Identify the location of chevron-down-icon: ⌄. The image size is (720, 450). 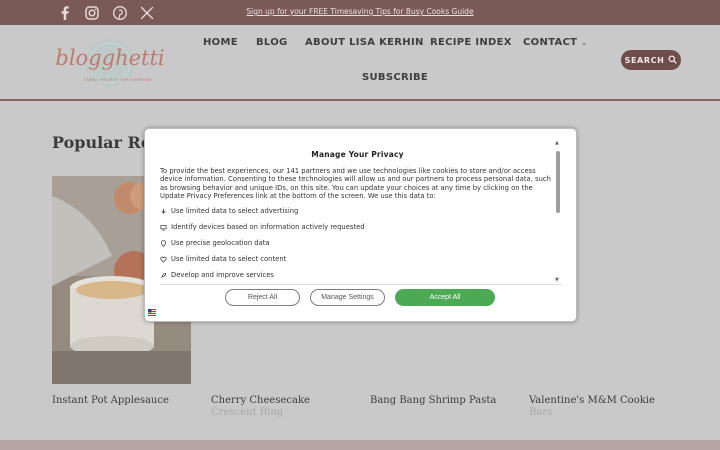
(584, 43).